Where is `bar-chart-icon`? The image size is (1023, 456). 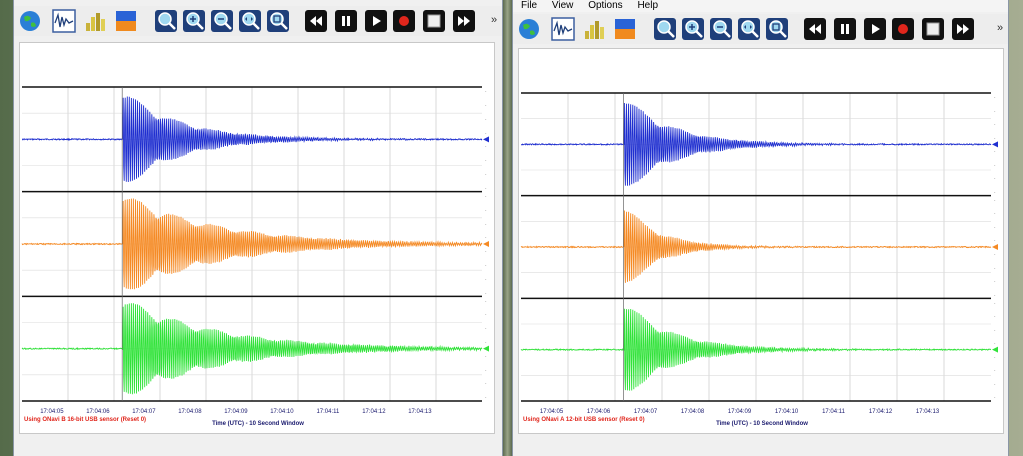 bar-chart-icon is located at coordinates (95, 22).